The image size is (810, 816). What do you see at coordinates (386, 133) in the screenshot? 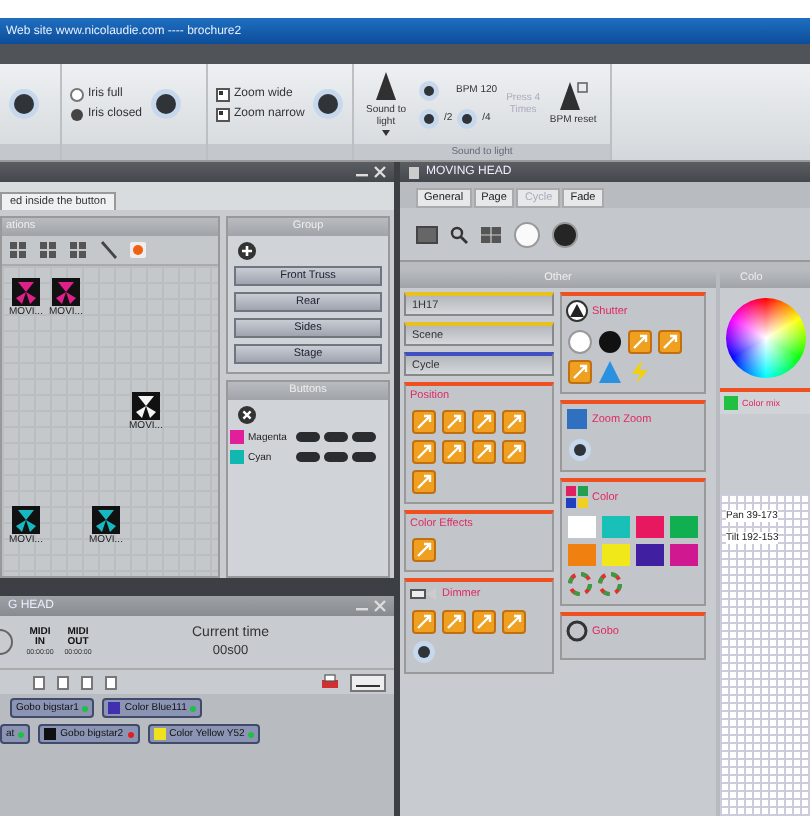
I see `caret-icon` at bounding box center [386, 133].